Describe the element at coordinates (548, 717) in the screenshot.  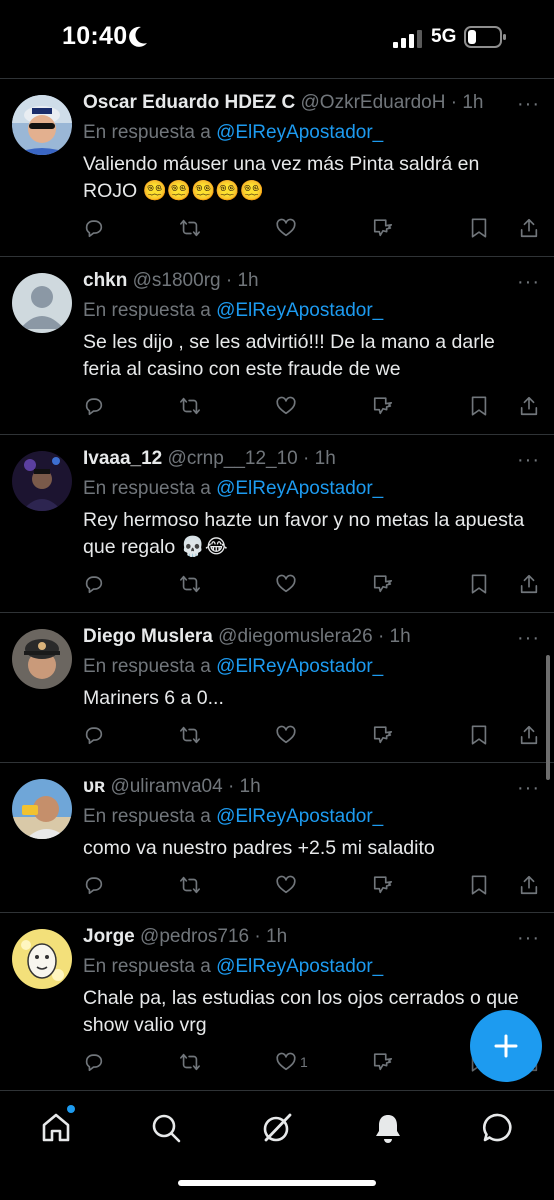
I see `scrollbar` at that location.